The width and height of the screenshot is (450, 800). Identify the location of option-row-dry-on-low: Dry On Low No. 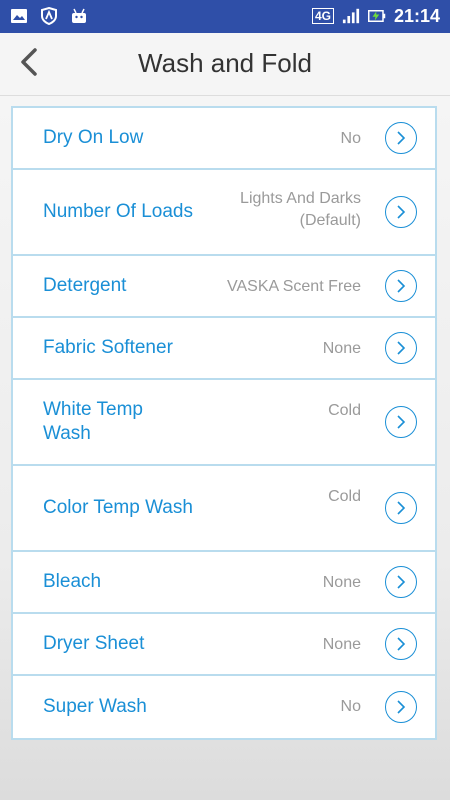
(224, 139).